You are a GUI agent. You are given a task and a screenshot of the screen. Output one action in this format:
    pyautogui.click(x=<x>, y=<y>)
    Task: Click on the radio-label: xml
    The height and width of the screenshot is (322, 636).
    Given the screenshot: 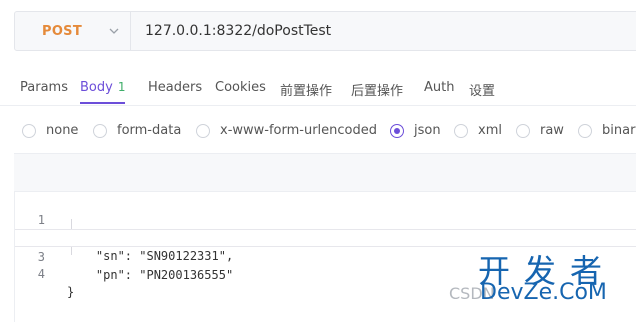 What is the action you would take?
    pyautogui.click(x=490, y=130)
    